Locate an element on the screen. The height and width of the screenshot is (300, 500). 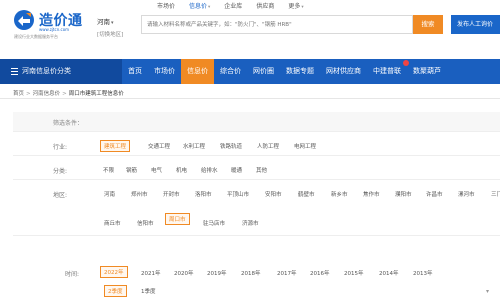
topnav-label: 信息价 is located at coordinates (198, 6).